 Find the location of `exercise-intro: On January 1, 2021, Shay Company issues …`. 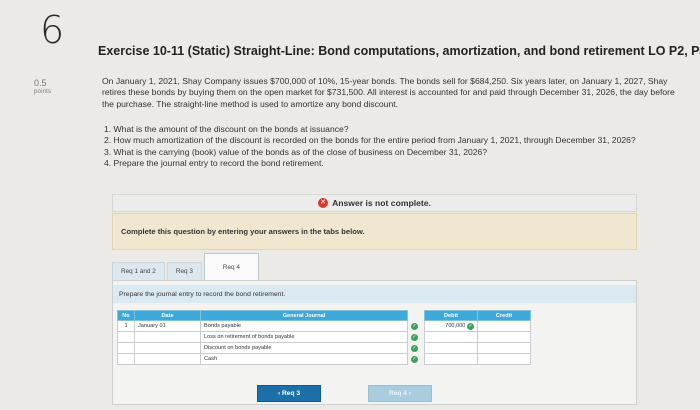

exercise-intro: On January 1, 2021, Shay Company issues … is located at coordinates (388, 92).